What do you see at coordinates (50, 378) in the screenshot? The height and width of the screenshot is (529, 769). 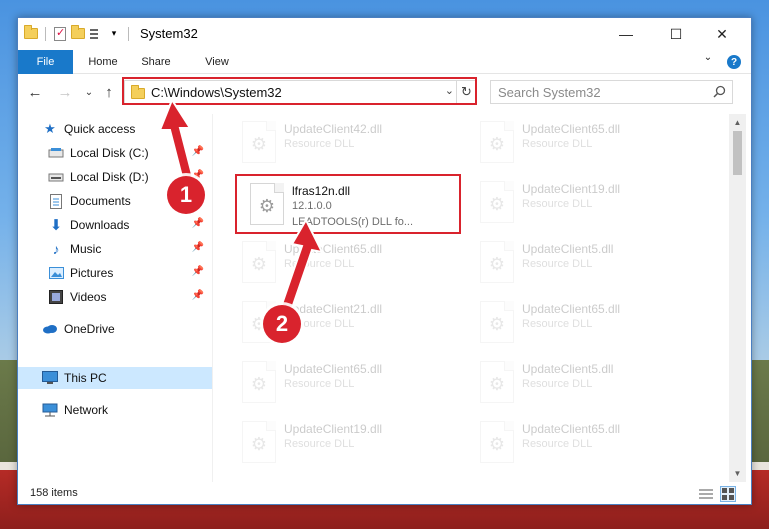 I see `computer-icon` at bounding box center [50, 378].